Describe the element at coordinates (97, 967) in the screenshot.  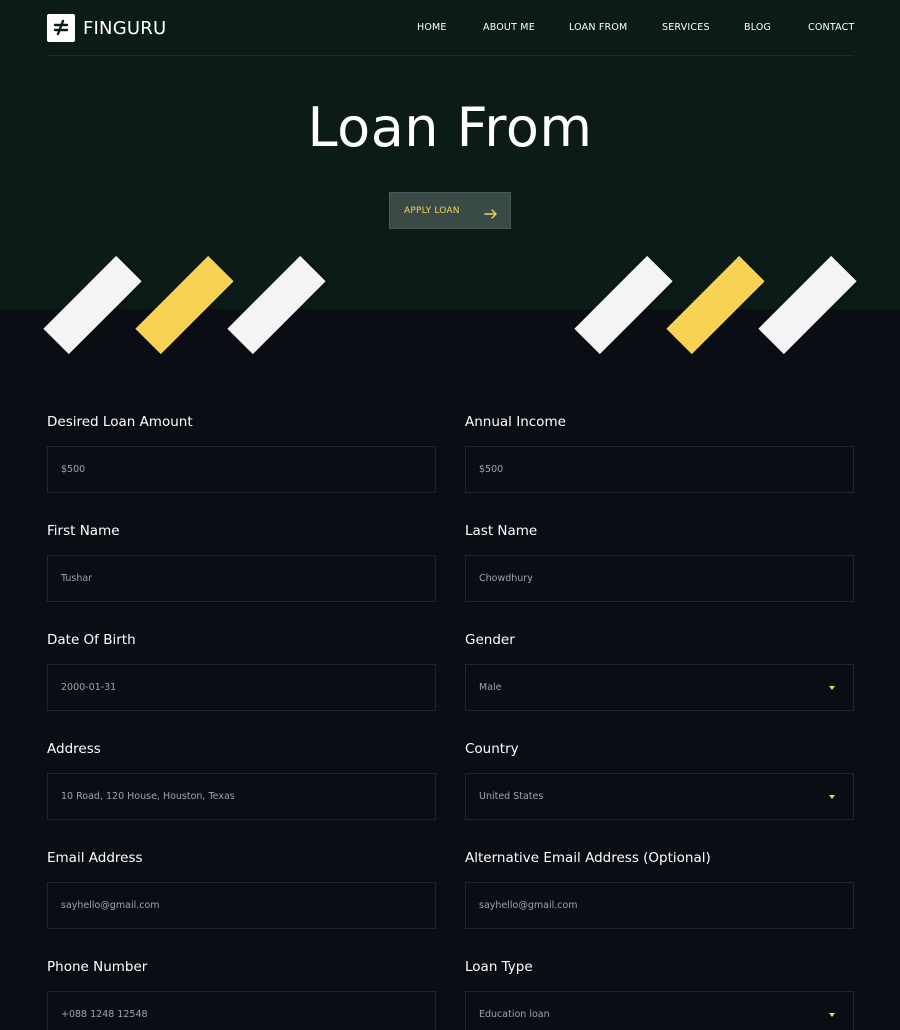
I see `phone-label: Phone Number` at that location.